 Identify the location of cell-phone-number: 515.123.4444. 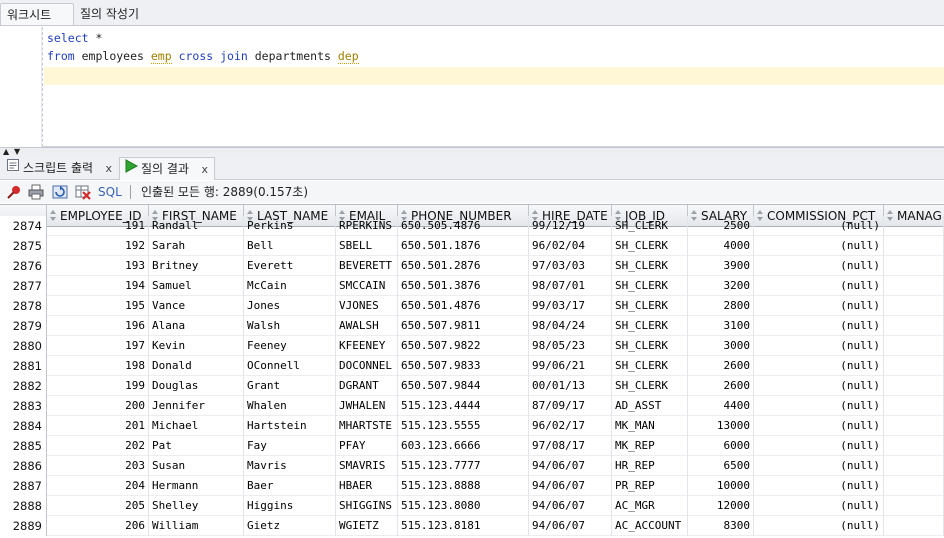
(463, 406).